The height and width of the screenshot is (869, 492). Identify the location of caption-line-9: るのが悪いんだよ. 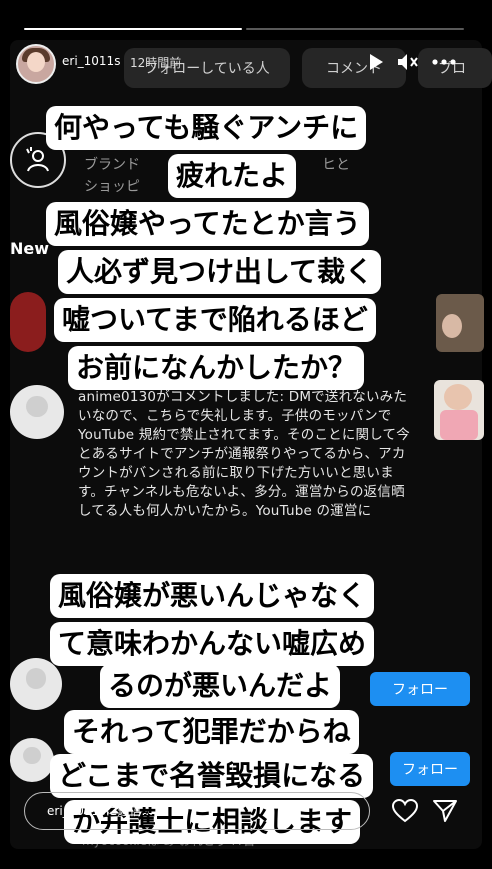
(220, 686).